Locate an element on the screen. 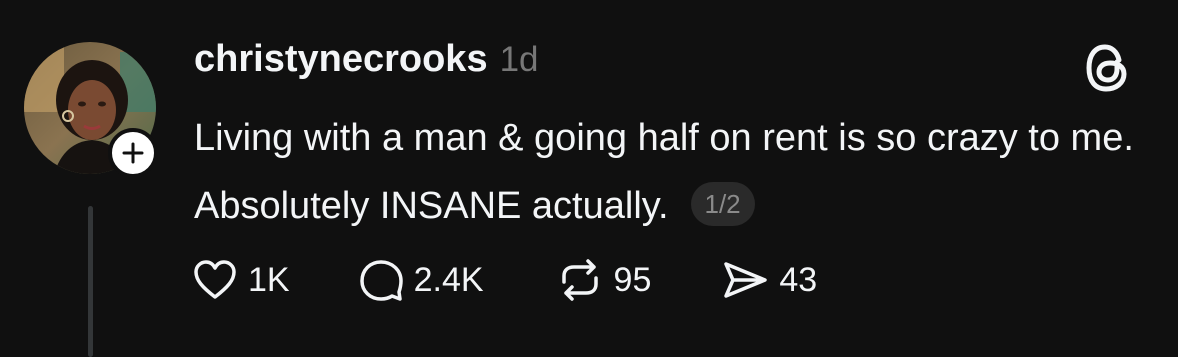  send-icon is located at coordinates (746, 280).